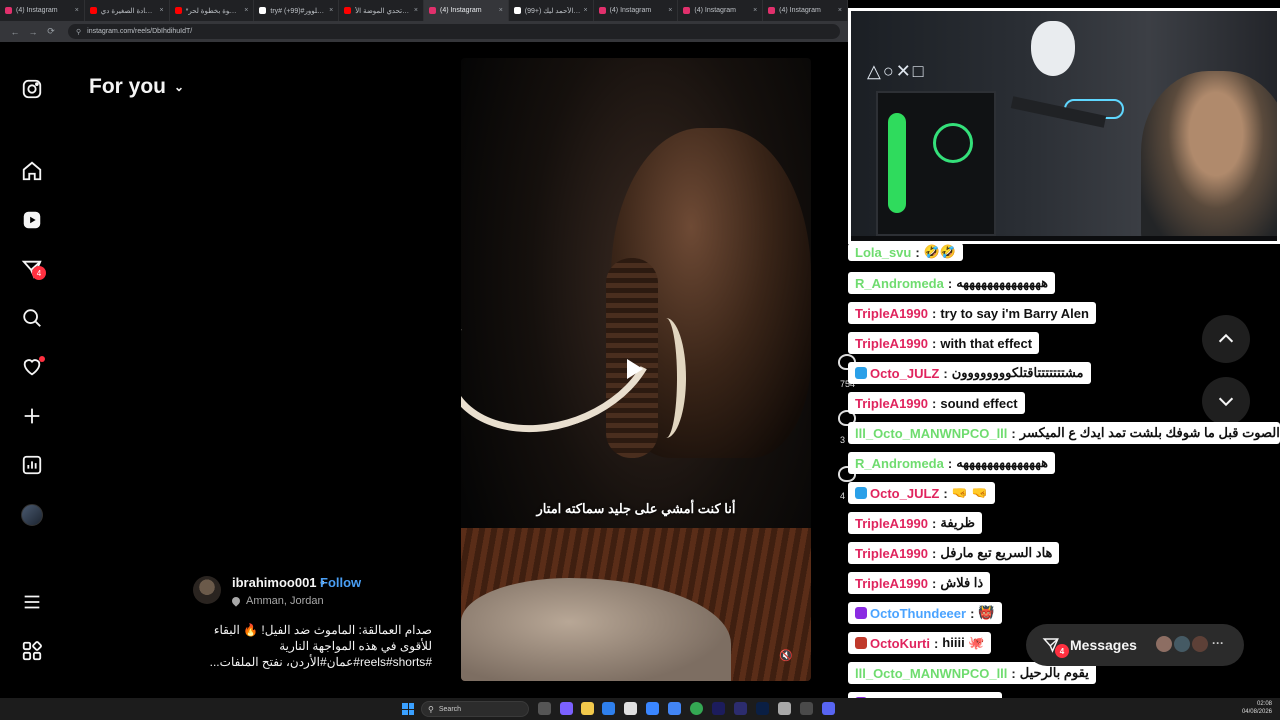 This screenshot has height=720, width=1280. I want to click on browser-tab: (99+) أريام الأحمد ليك×, so click(551, 10).